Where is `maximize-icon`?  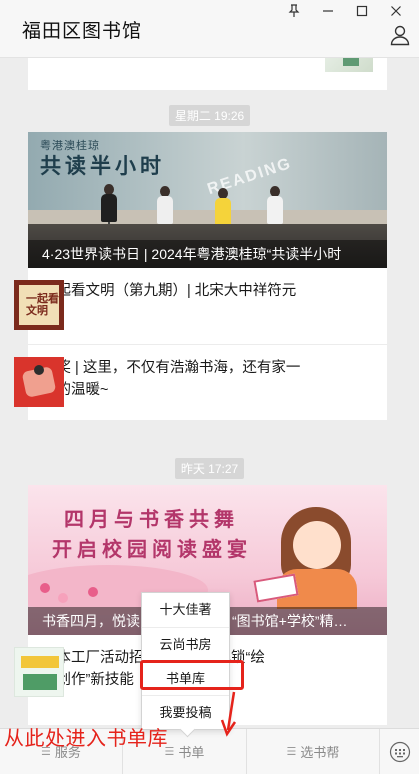
maximize-icon is located at coordinates (362, 11).